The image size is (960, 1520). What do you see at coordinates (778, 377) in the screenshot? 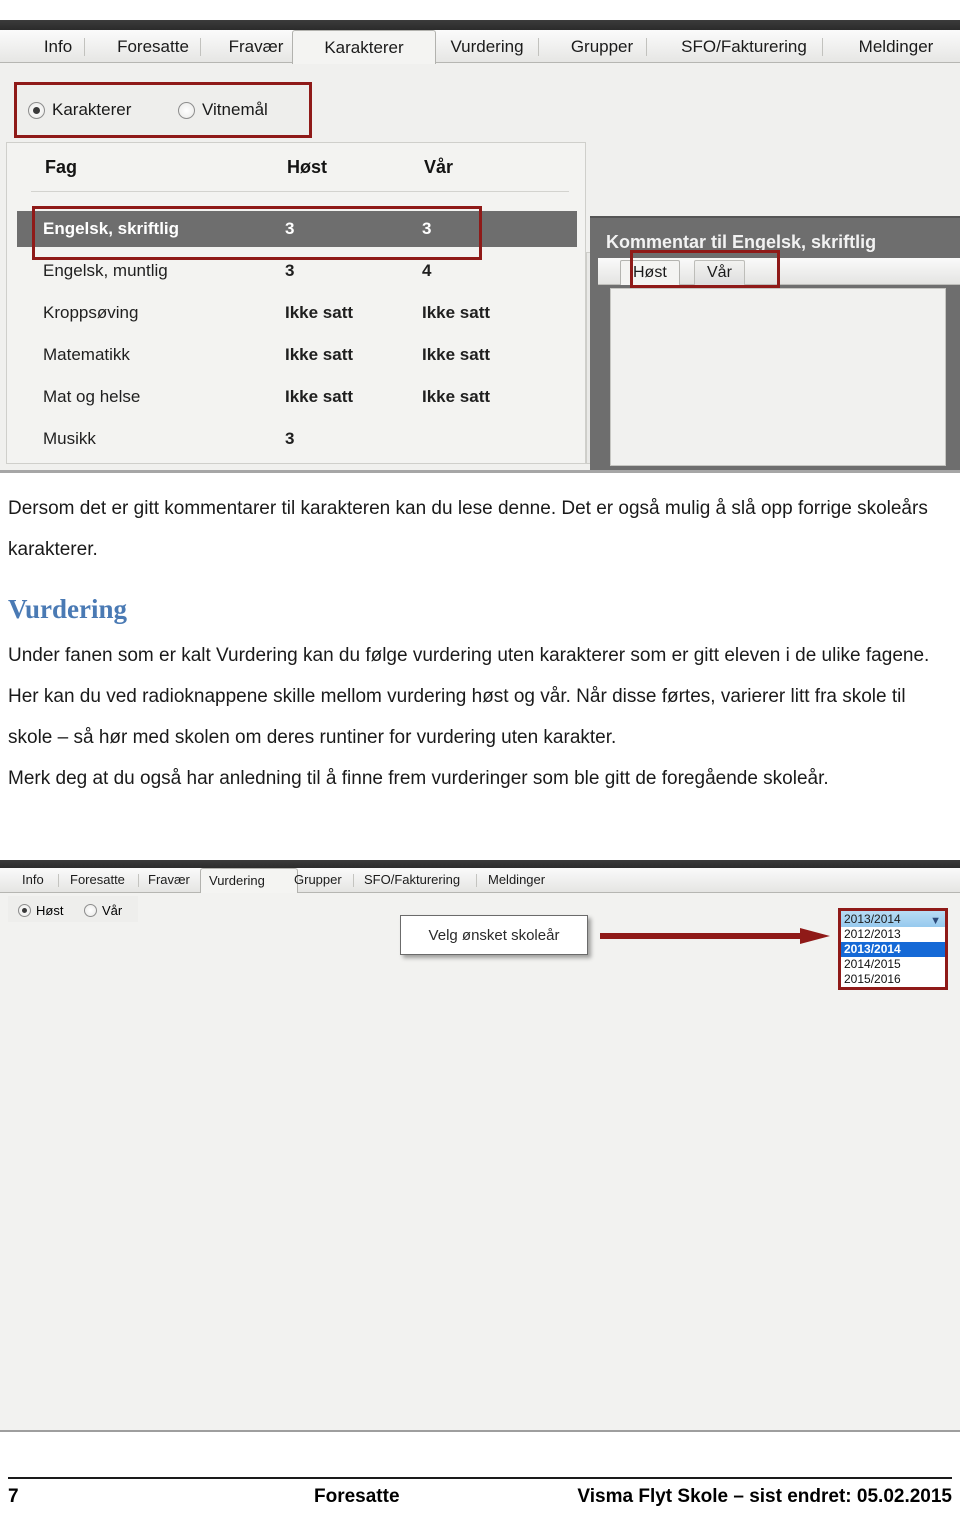
I see `comment-text-area` at bounding box center [778, 377].